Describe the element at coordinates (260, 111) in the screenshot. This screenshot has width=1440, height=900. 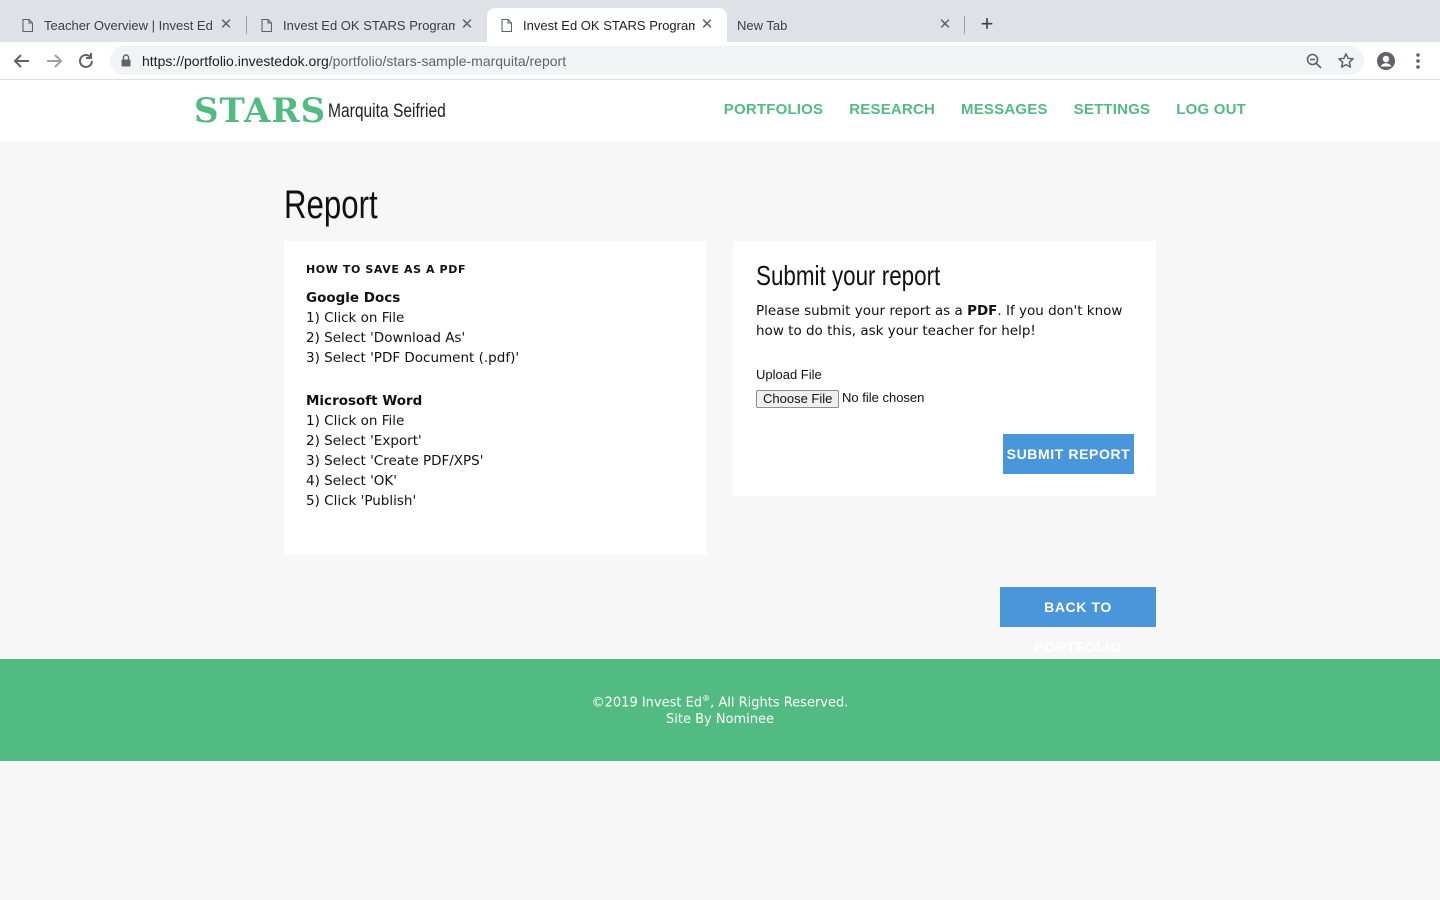
I see `stars-logo: STARS` at that location.